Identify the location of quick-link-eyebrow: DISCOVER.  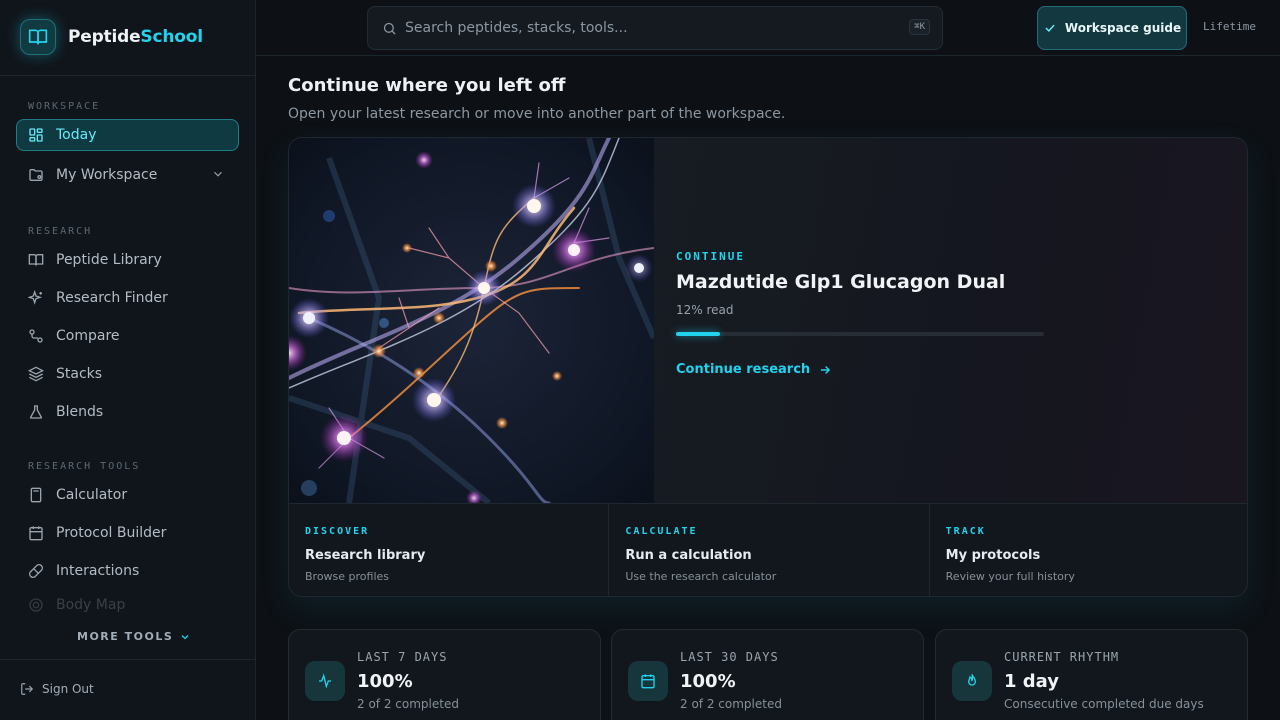
(337, 531).